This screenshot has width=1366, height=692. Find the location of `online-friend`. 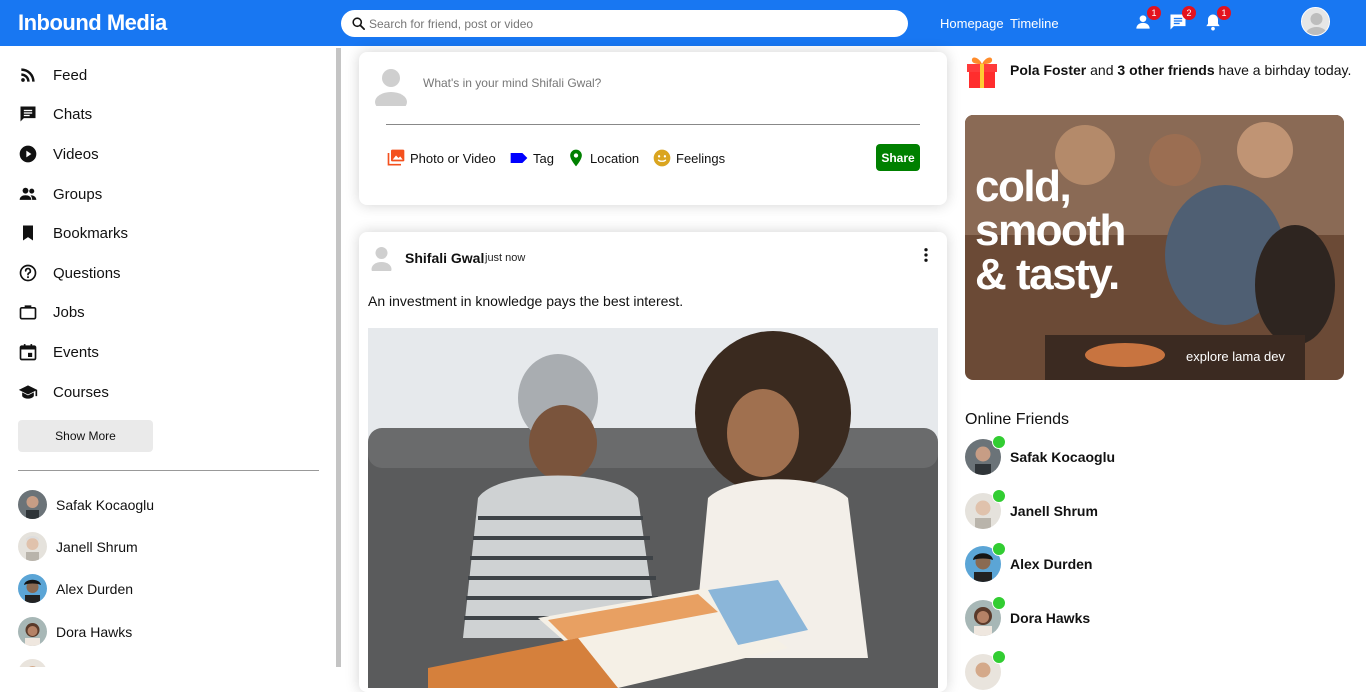

online-friend is located at coordinates (985, 670).